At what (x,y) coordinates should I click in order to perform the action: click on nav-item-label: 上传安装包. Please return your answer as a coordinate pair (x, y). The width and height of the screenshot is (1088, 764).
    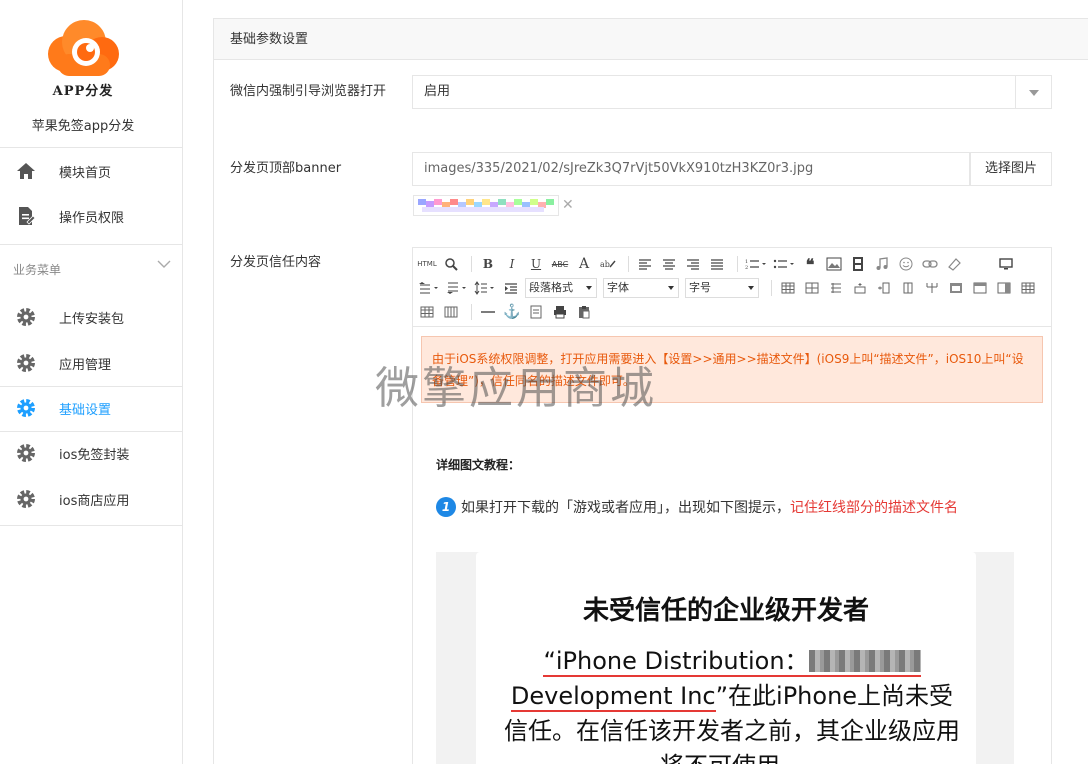
    Looking at the image, I should click on (92, 319).